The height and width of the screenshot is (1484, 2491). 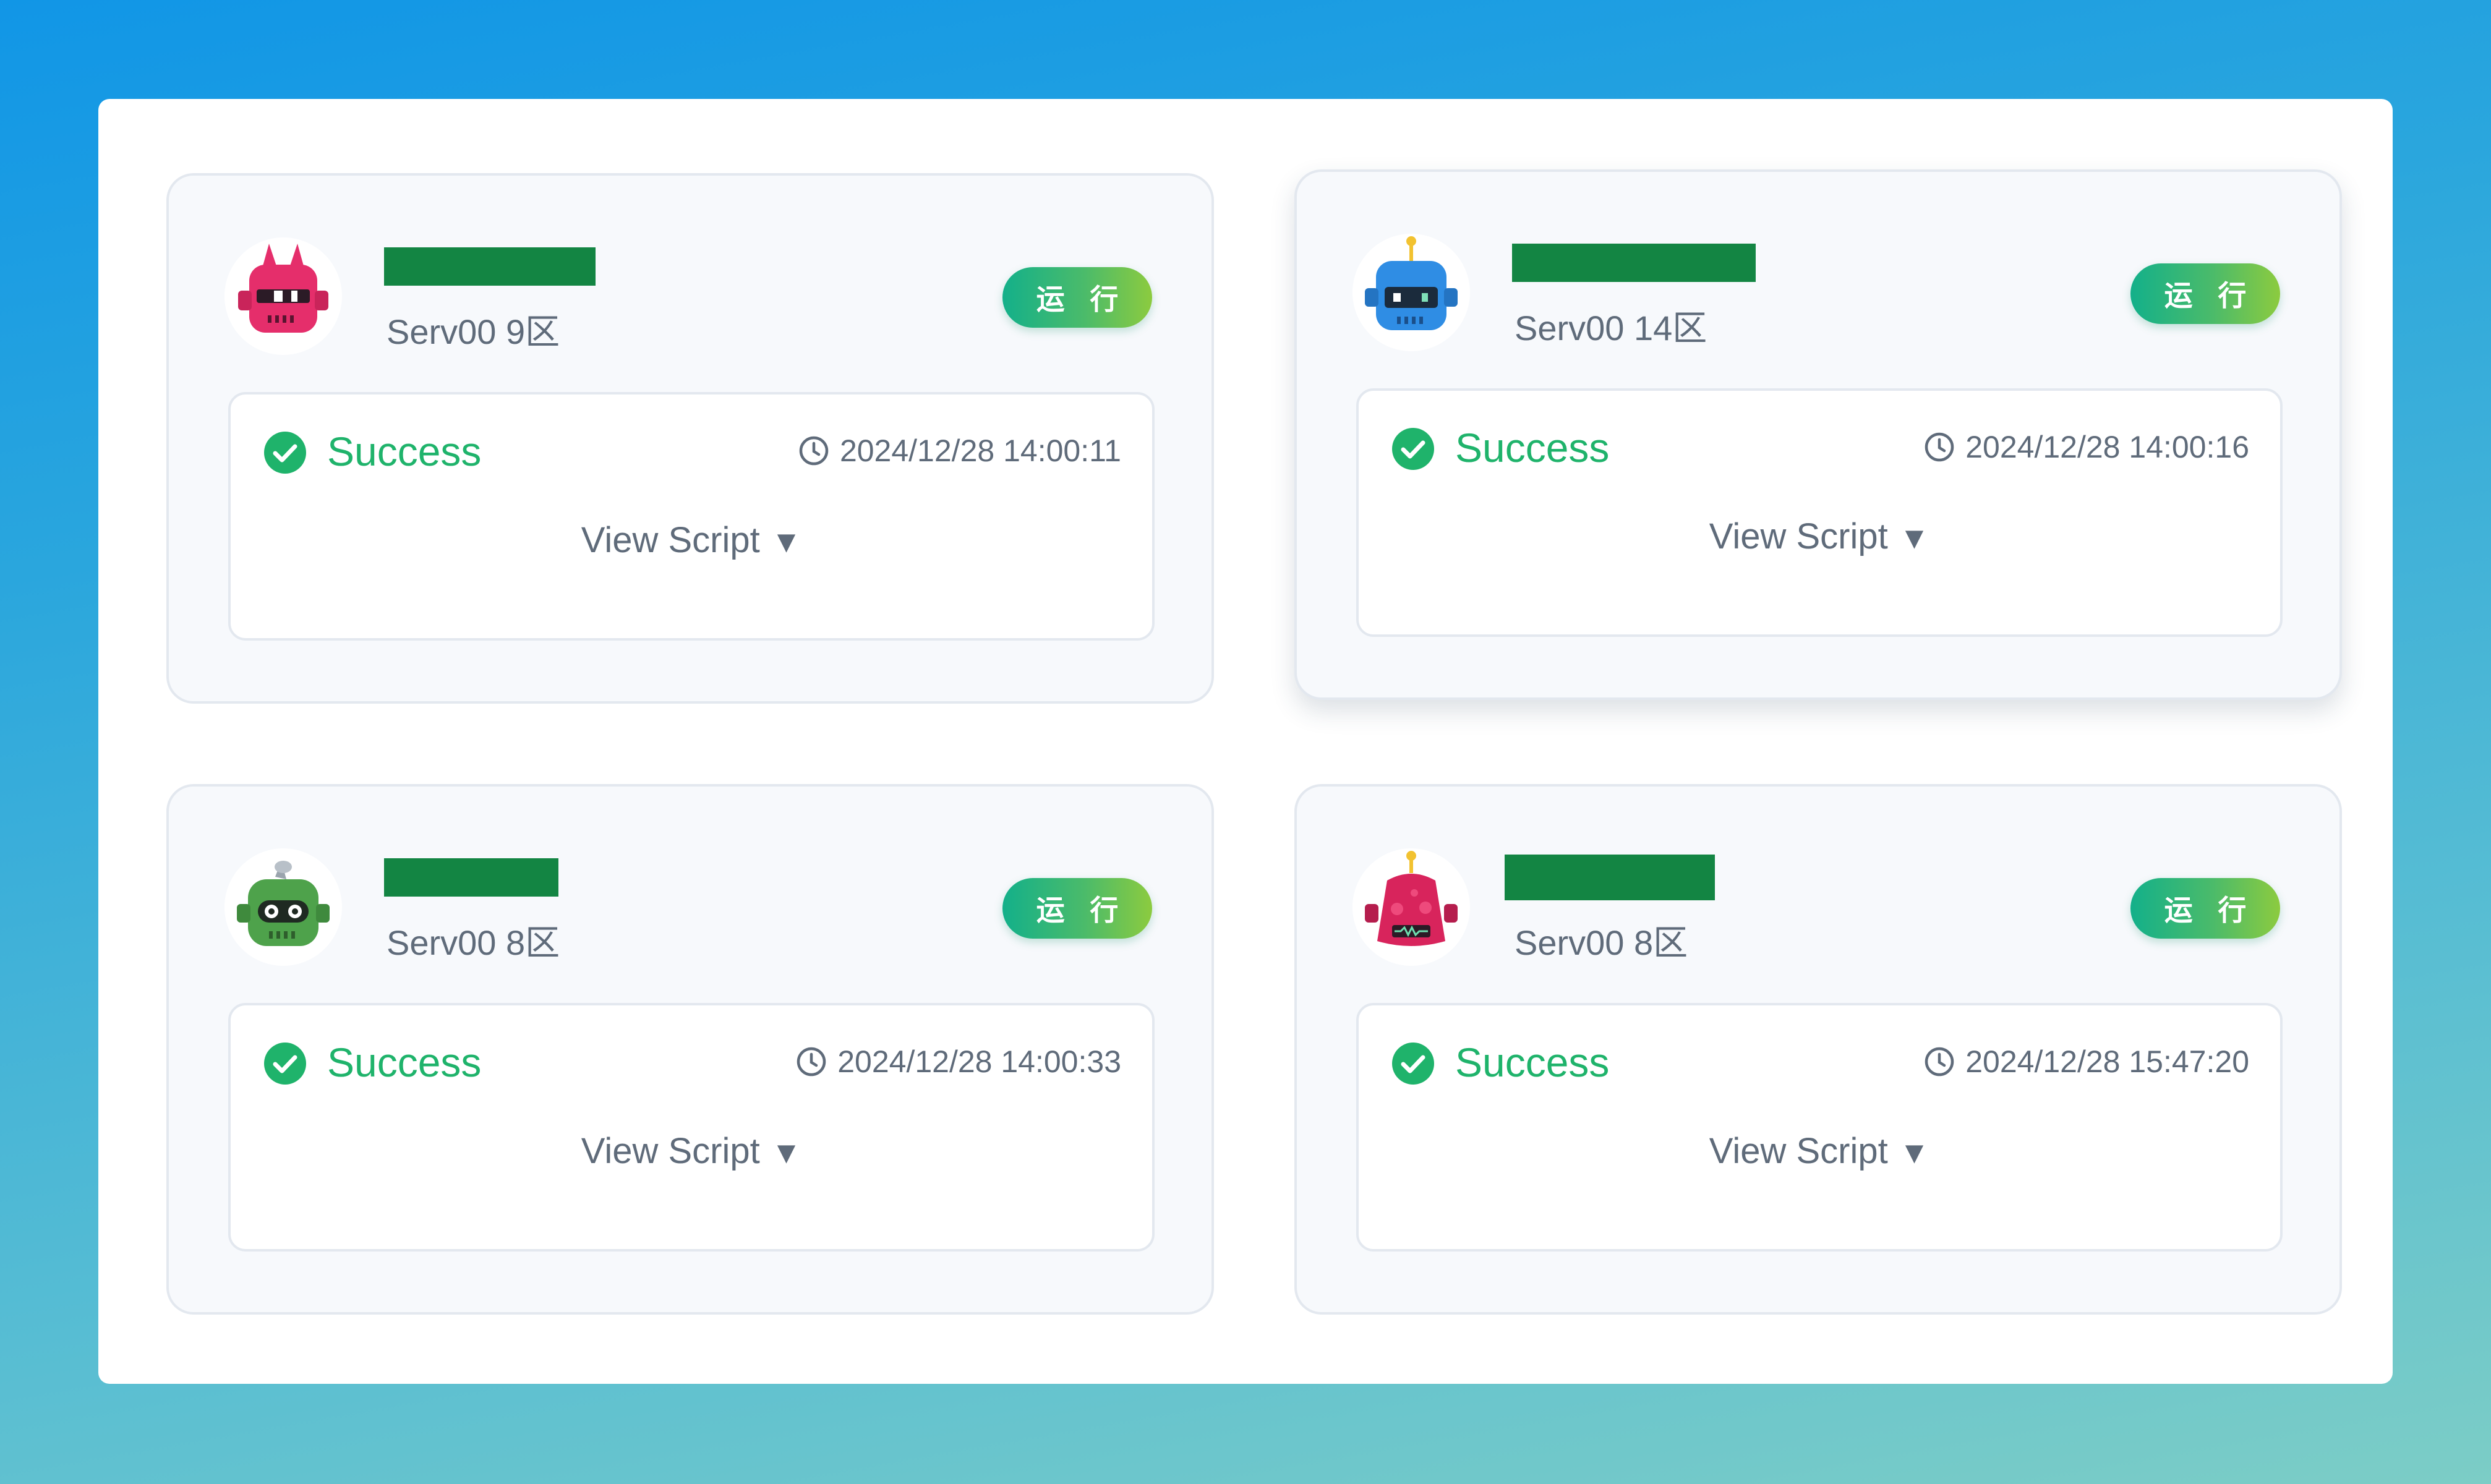 What do you see at coordinates (980, 450) in the screenshot?
I see `timestamp-text: 2024/12/28 14:00:11` at bounding box center [980, 450].